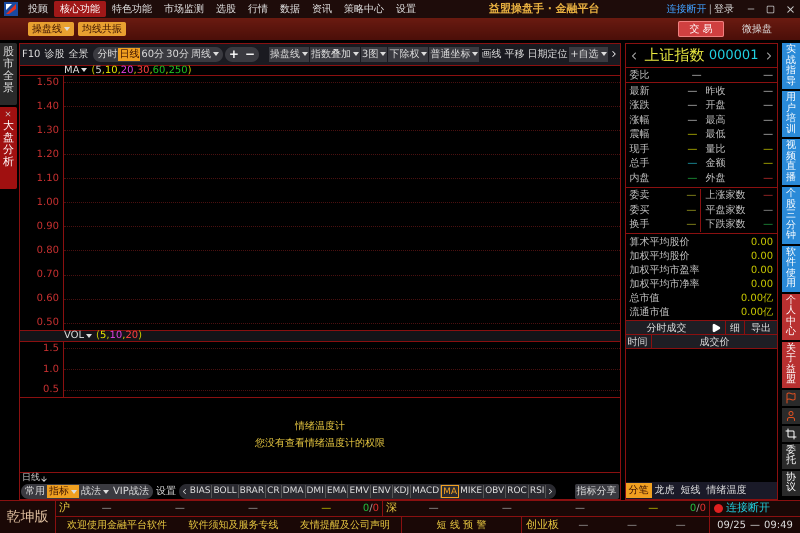 Image resolution: width=800 pixels, height=533 pixels. Describe the element at coordinates (316, 491) in the screenshot. I see `indicator-tab: DMI` at that location.